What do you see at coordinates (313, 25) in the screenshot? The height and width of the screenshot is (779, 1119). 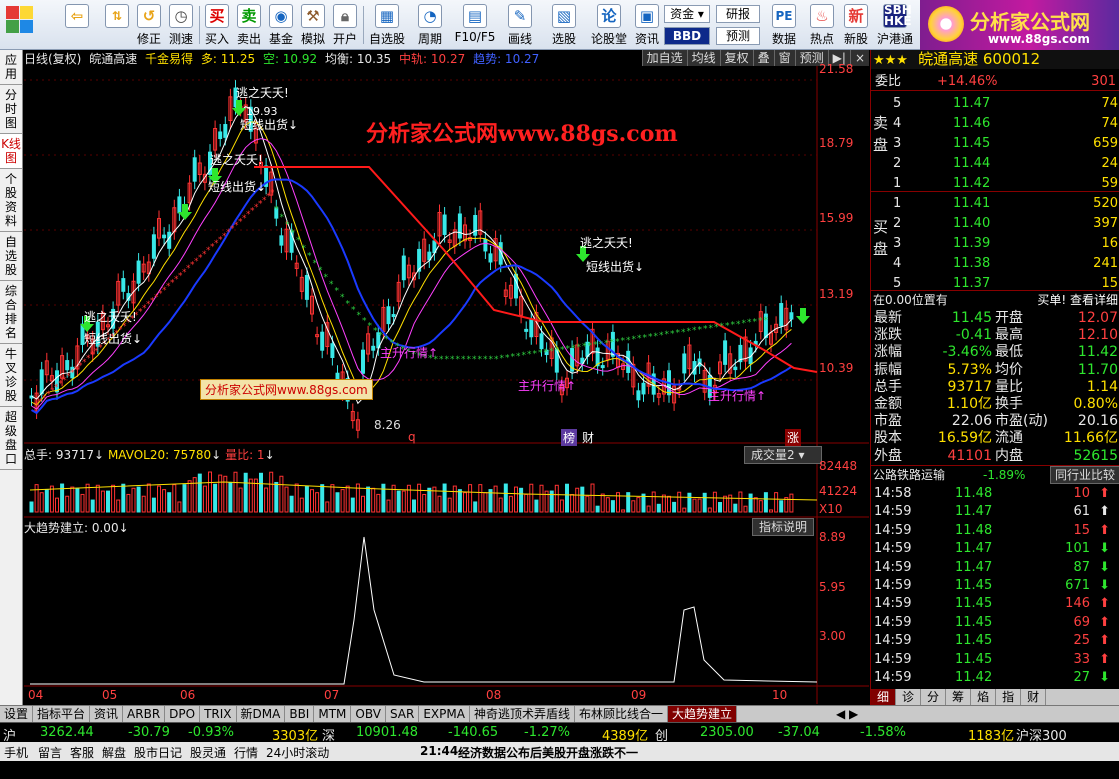 I see `simulate-button: ⚒ 模拟` at bounding box center [313, 25].